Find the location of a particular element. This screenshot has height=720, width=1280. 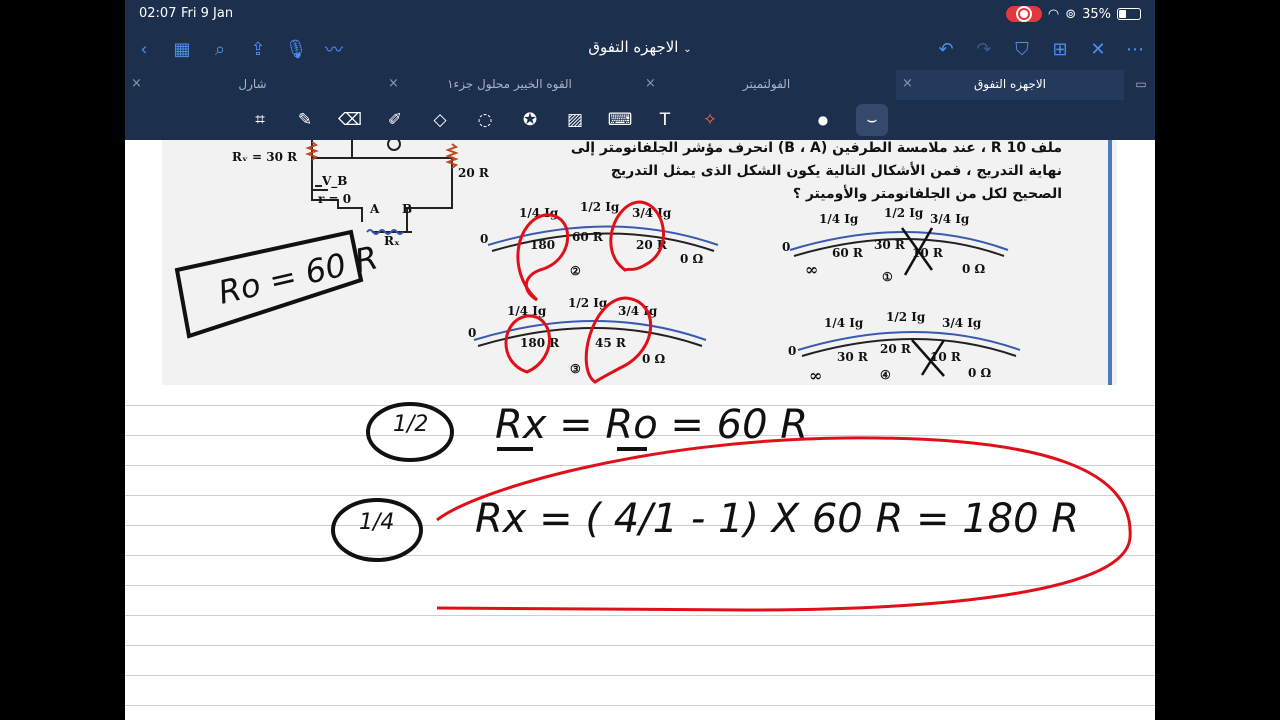

sticker-icon: ✪ is located at coordinates (530, 120).